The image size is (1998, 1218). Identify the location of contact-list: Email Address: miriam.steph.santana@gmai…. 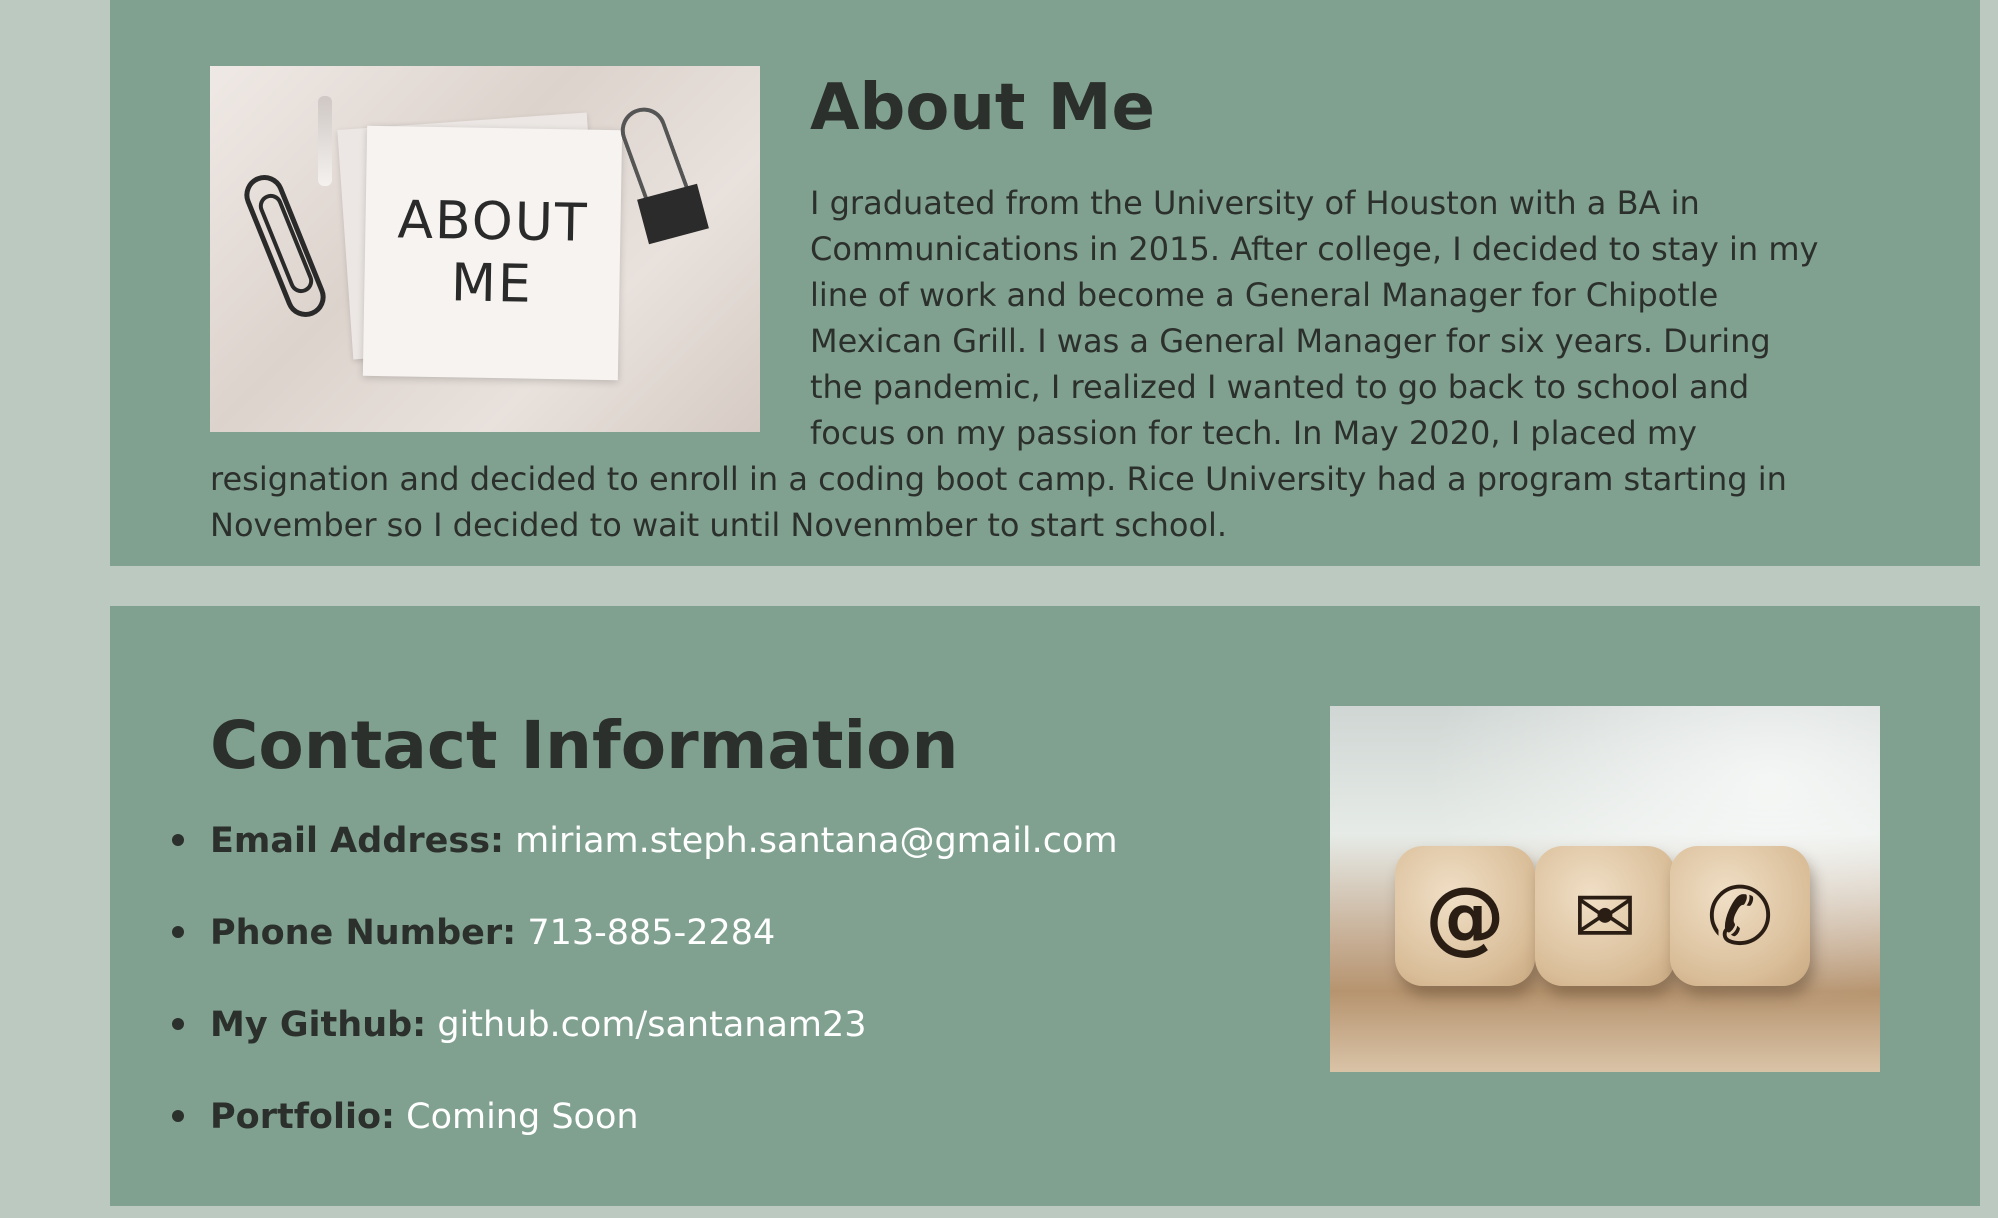
(645, 1002).